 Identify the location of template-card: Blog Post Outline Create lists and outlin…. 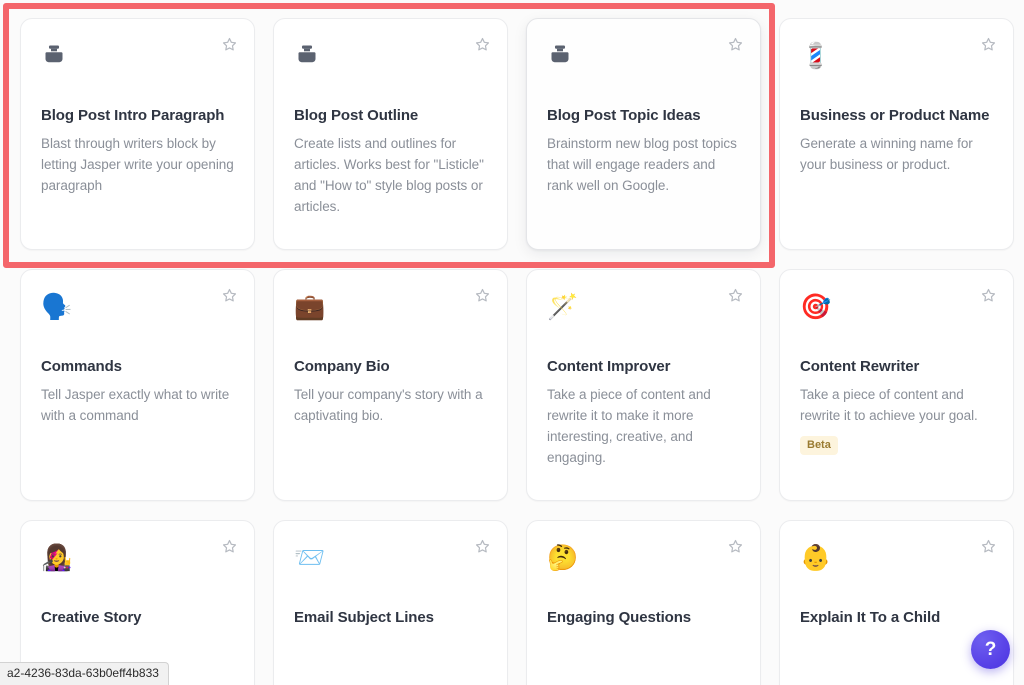
(390, 134).